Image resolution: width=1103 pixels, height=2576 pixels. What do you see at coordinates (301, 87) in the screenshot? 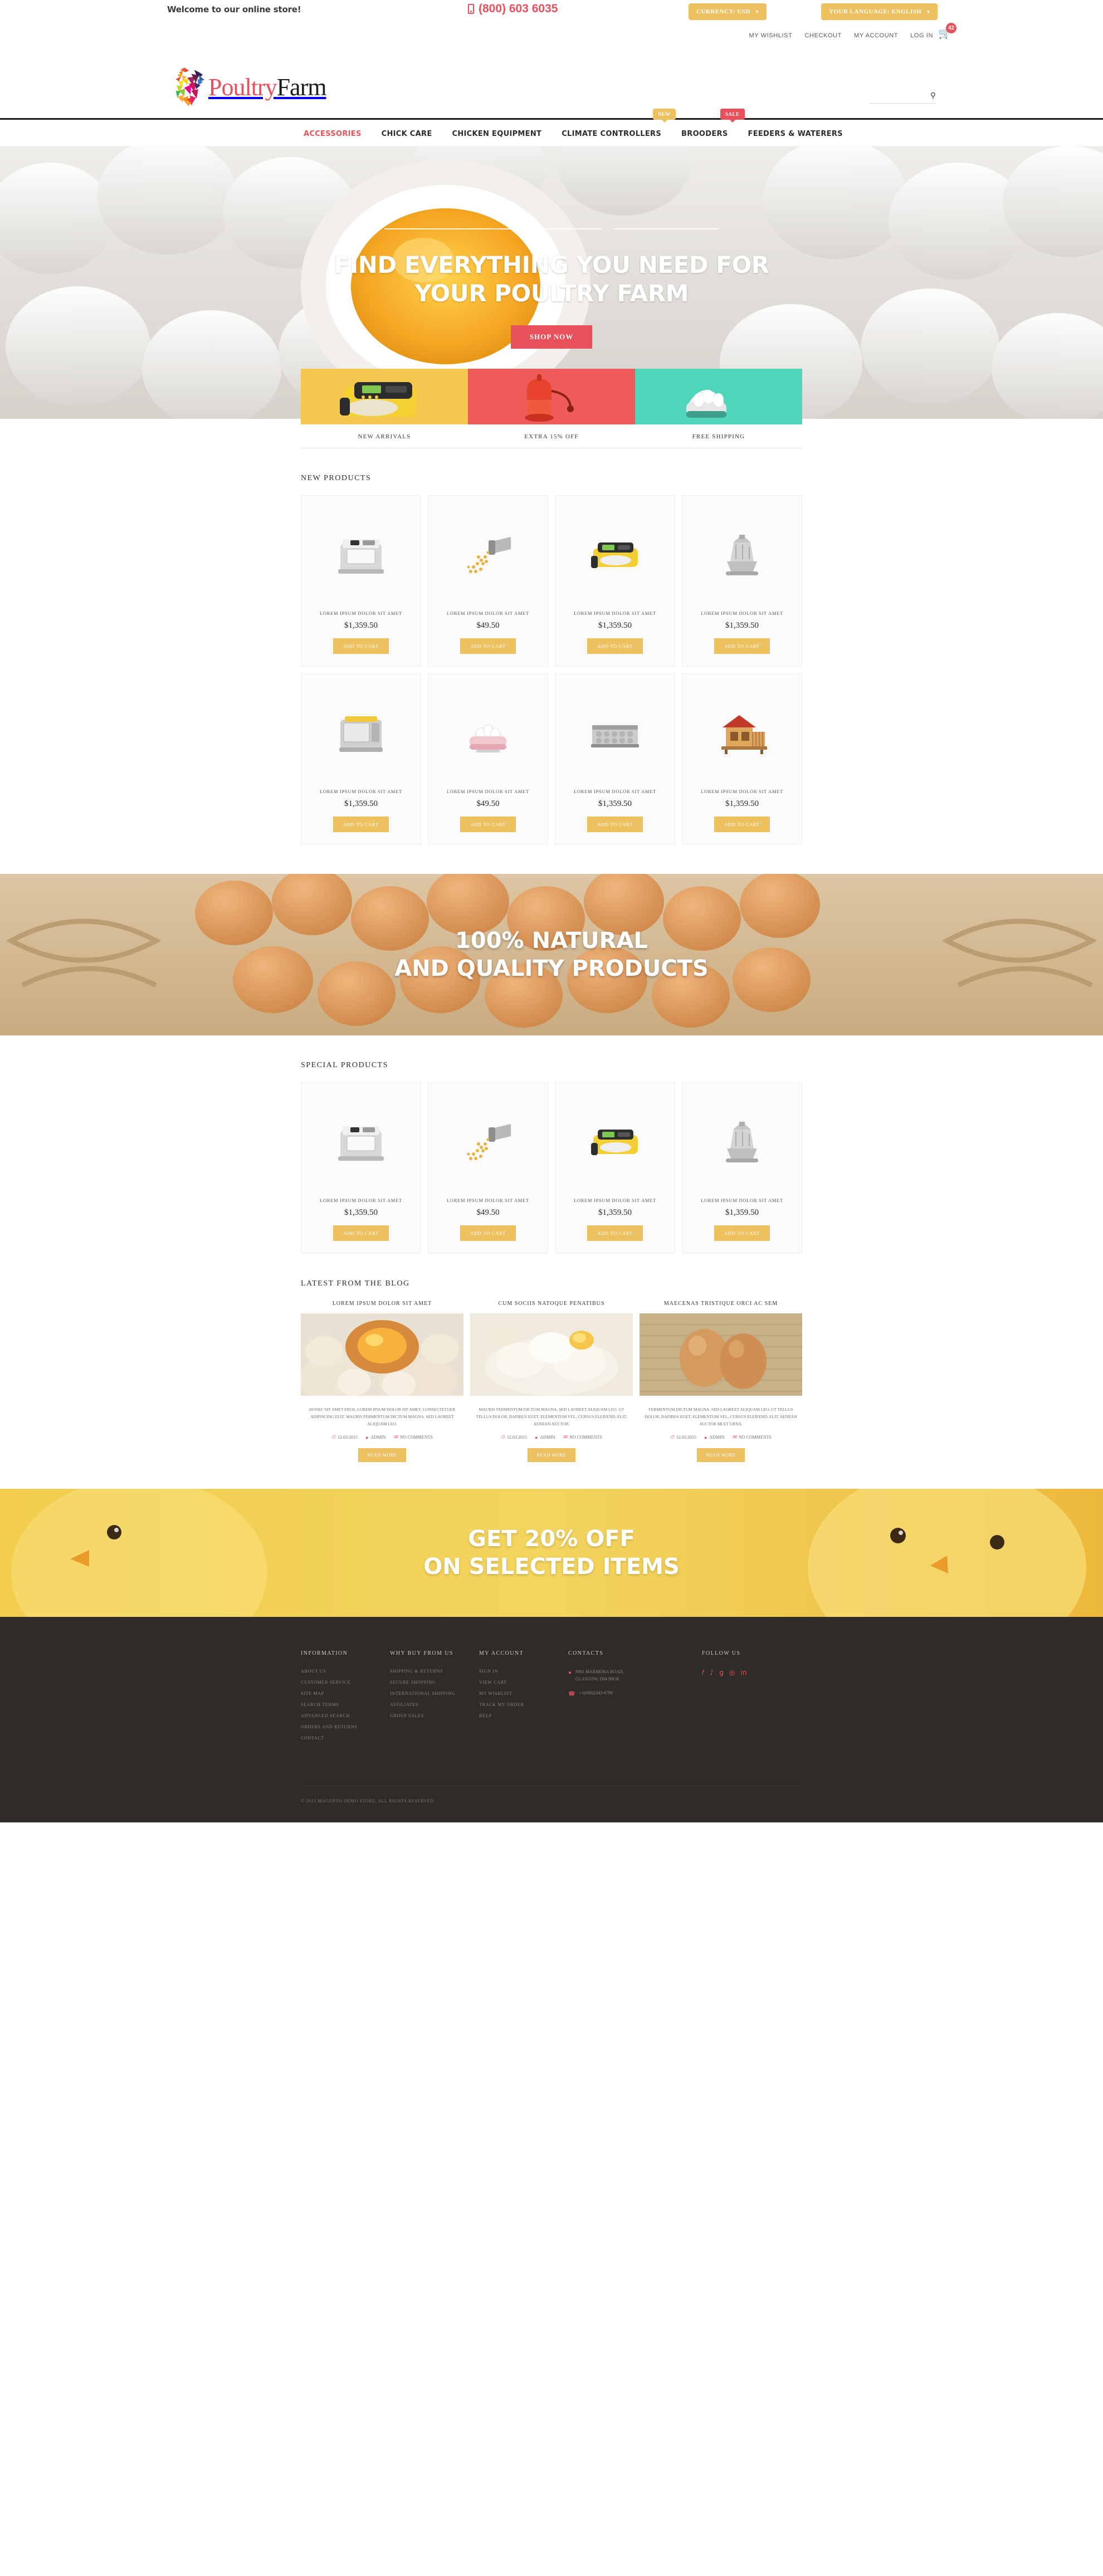
I see `logo-text-part2: Farm` at bounding box center [301, 87].